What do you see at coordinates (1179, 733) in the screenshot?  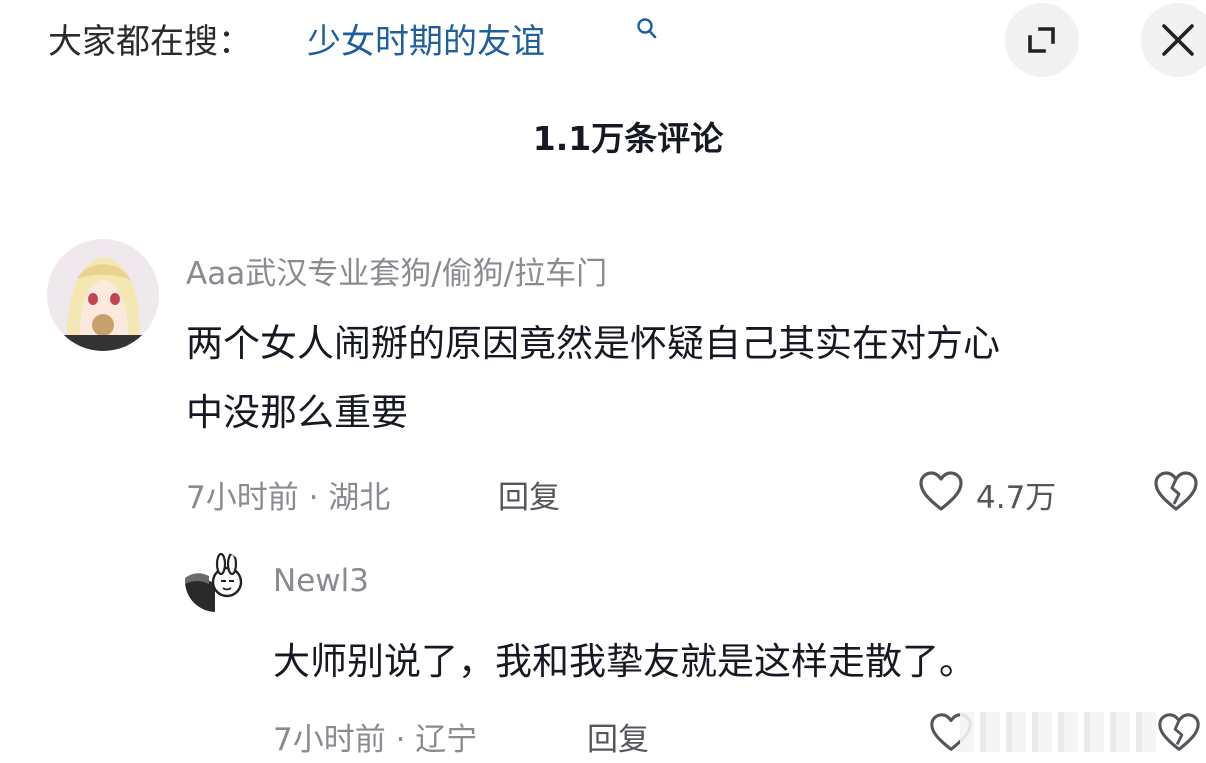 I see `reply-broken-heart-icon` at bounding box center [1179, 733].